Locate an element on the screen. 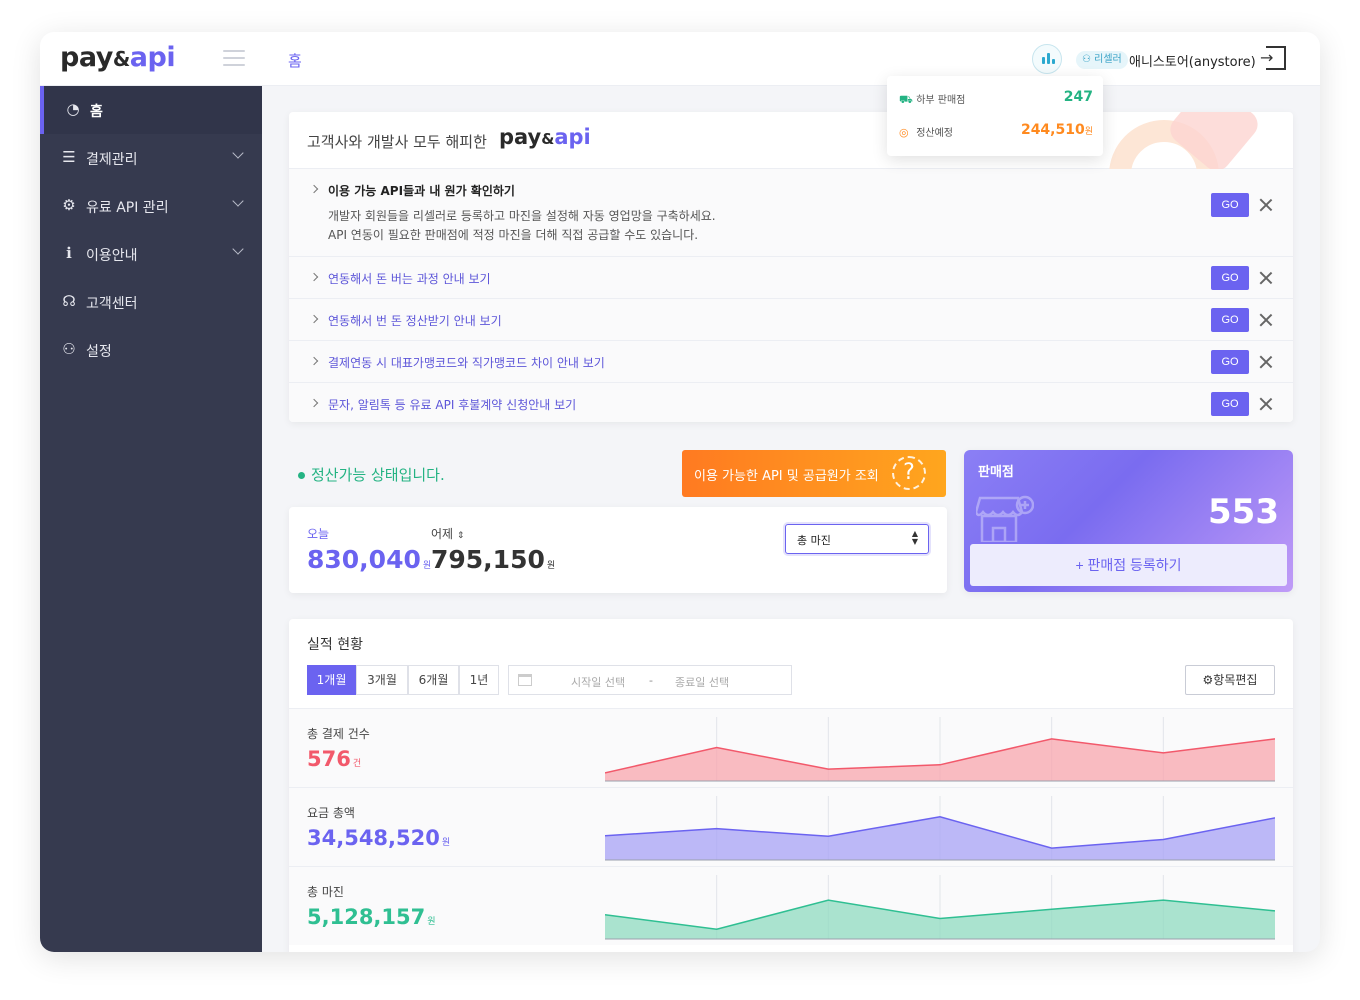 Image resolution: width=1360 pixels, height=1000 pixels. tip-row: 문자, 알림톡 등 유료 API 후불계약 신청안내 보기 GO is located at coordinates (791, 402).